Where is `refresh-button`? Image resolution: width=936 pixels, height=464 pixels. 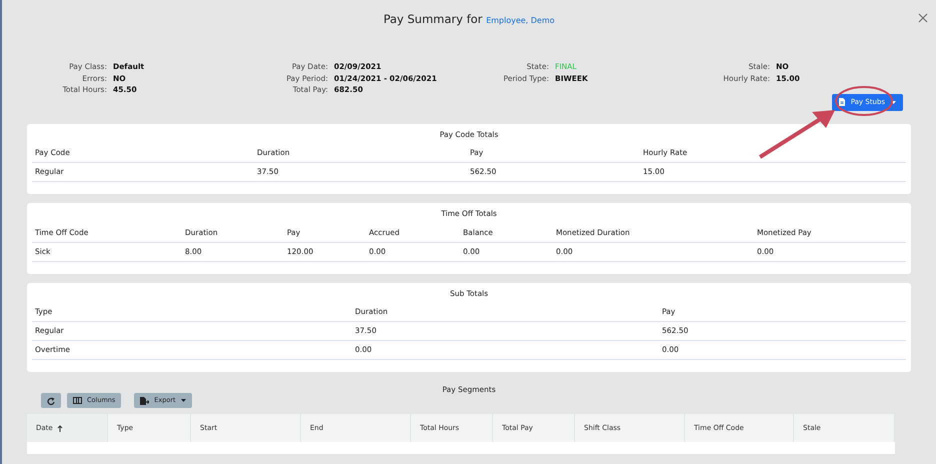 refresh-button is located at coordinates (51, 400).